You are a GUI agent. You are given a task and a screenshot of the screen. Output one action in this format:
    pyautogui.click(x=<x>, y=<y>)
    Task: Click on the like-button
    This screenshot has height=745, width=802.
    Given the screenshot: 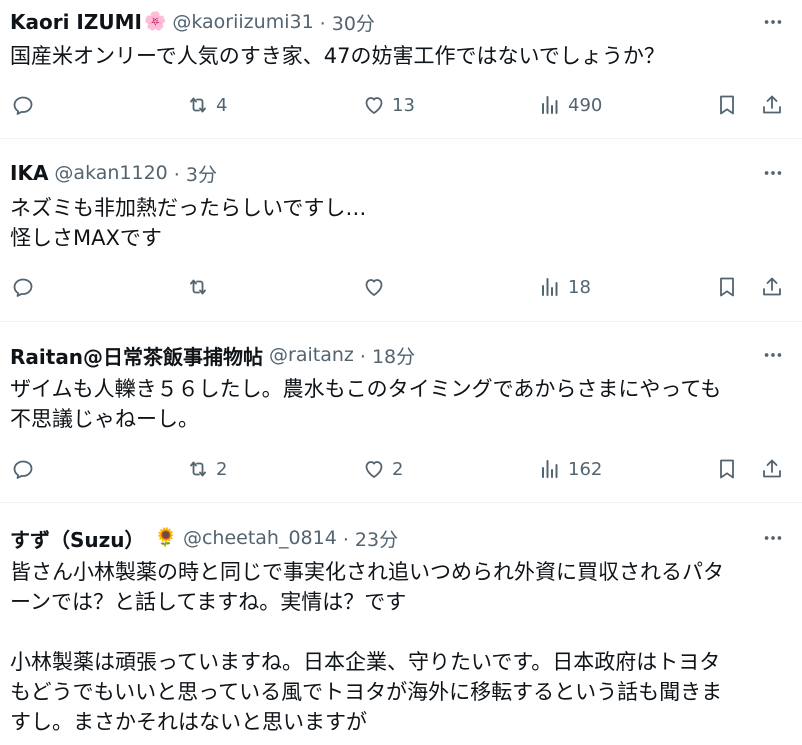 What is the action you would take?
    pyautogui.click(x=377, y=287)
    